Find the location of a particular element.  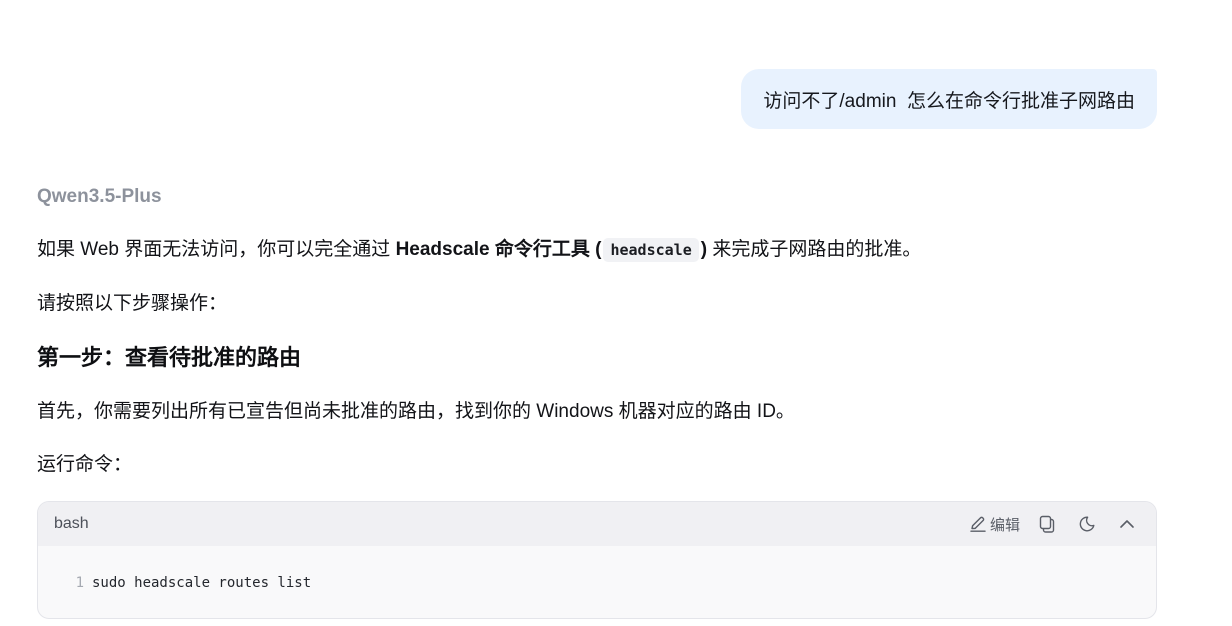

theme-toggle-button is located at coordinates (1087, 524).